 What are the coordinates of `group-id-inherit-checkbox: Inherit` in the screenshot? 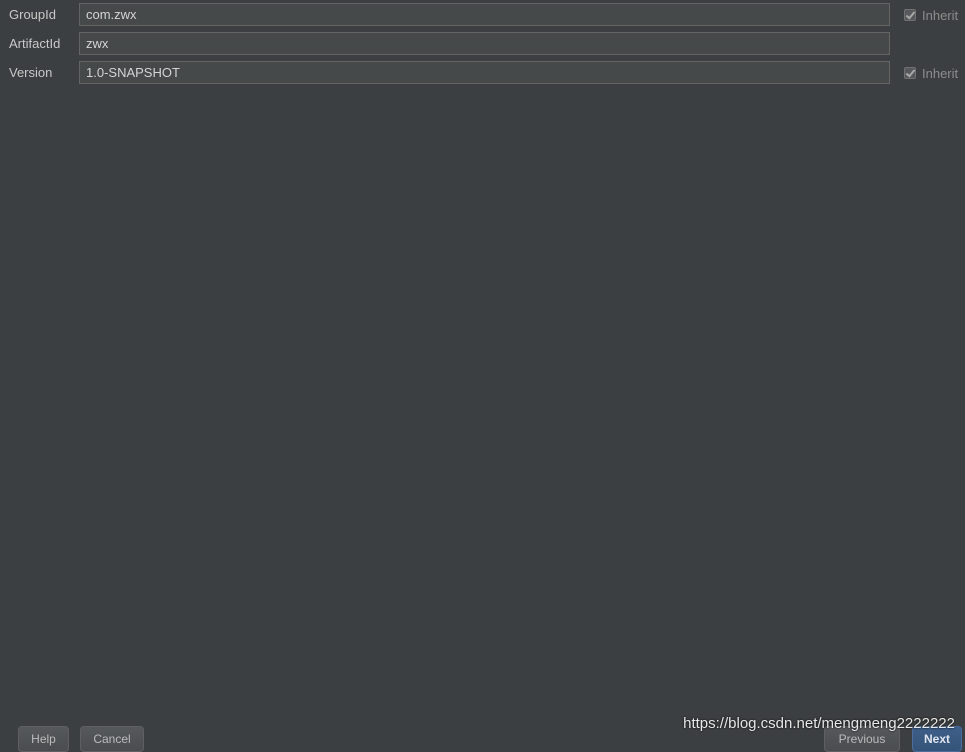 It's located at (931, 15).